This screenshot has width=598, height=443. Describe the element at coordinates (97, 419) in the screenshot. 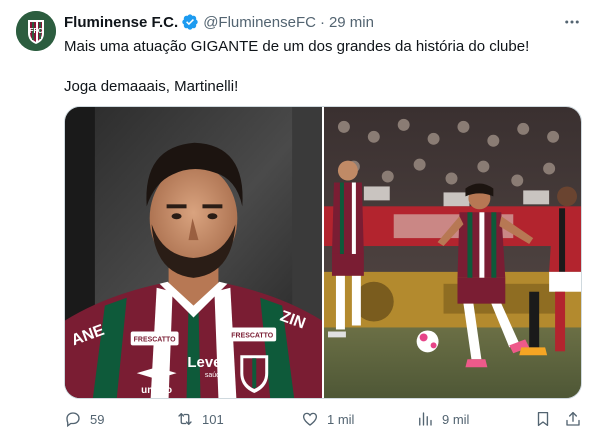

I see `reply-count: 59` at that location.